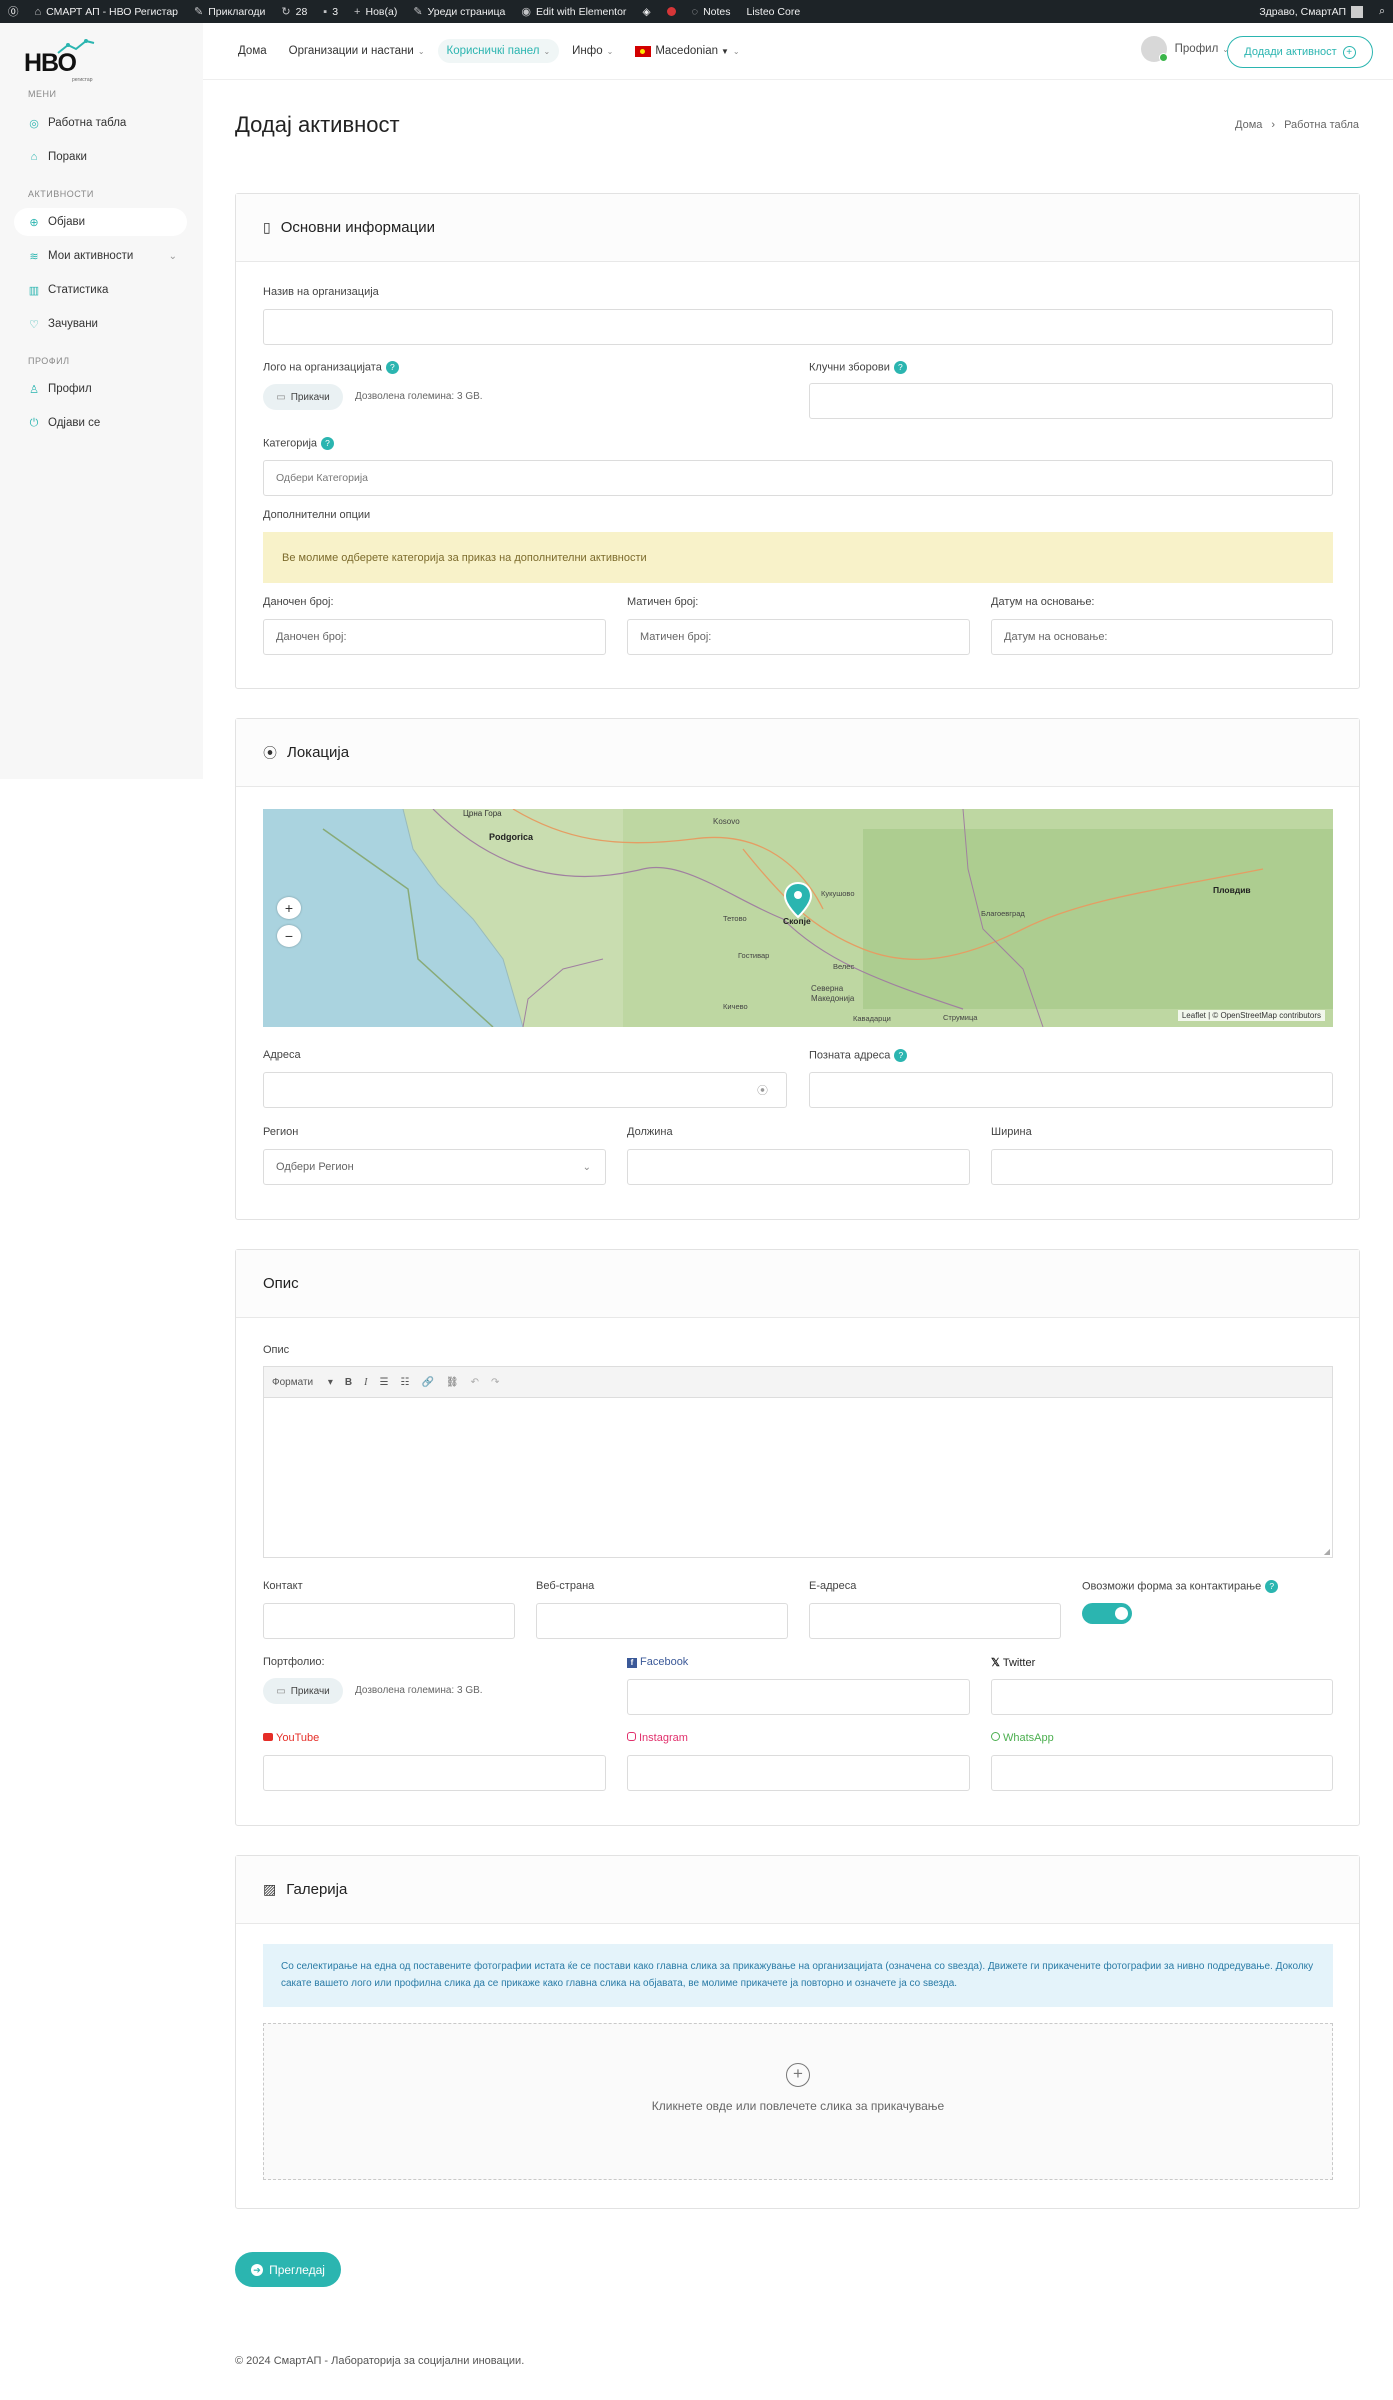 This screenshot has height=2400, width=1393. I want to click on sidebar-item-my-activities: ≋ Мои активности ⌄, so click(100, 256).